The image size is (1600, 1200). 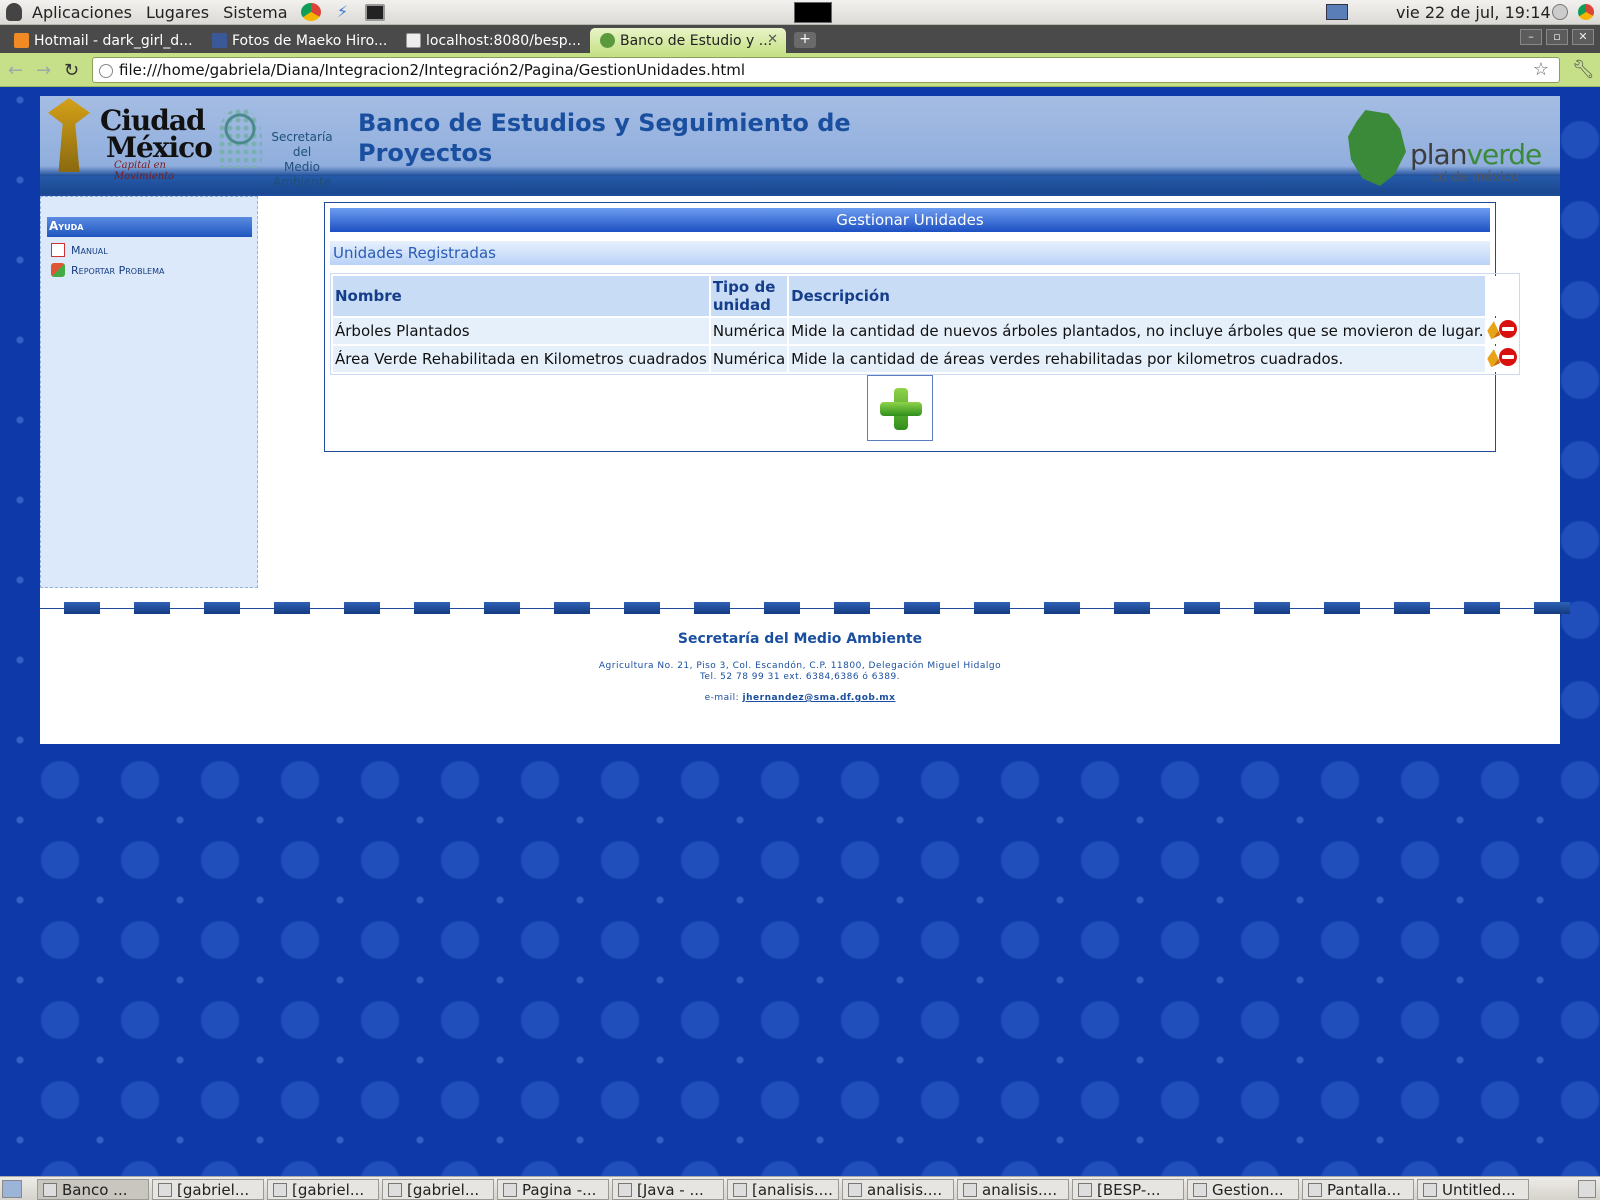 What do you see at coordinates (1583, 37) in the screenshot?
I see `close-window-button: ✕` at bounding box center [1583, 37].